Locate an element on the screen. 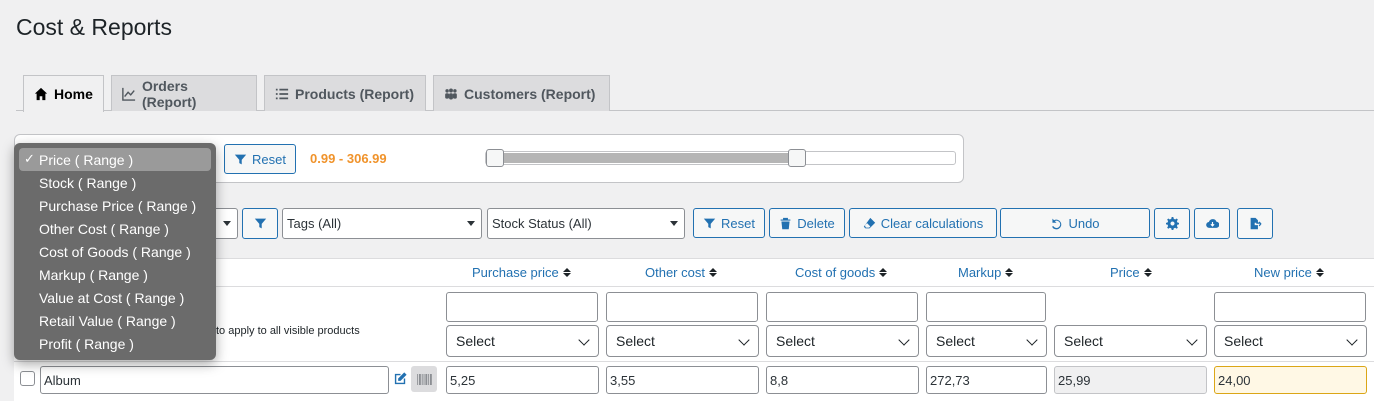 The height and width of the screenshot is (401, 1374). range-type-option: Other Cost ( Range ) is located at coordinates (115, 228).